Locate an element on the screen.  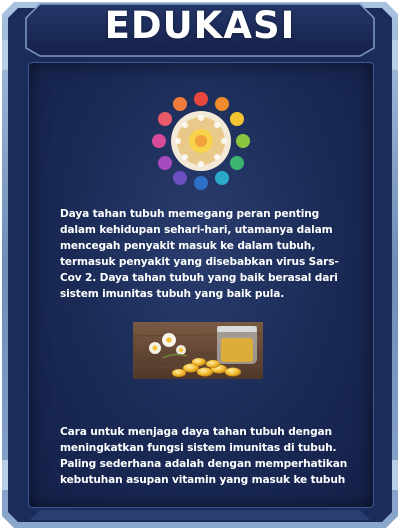
page-title: EDUKASI is located at coordinates (200, 25).